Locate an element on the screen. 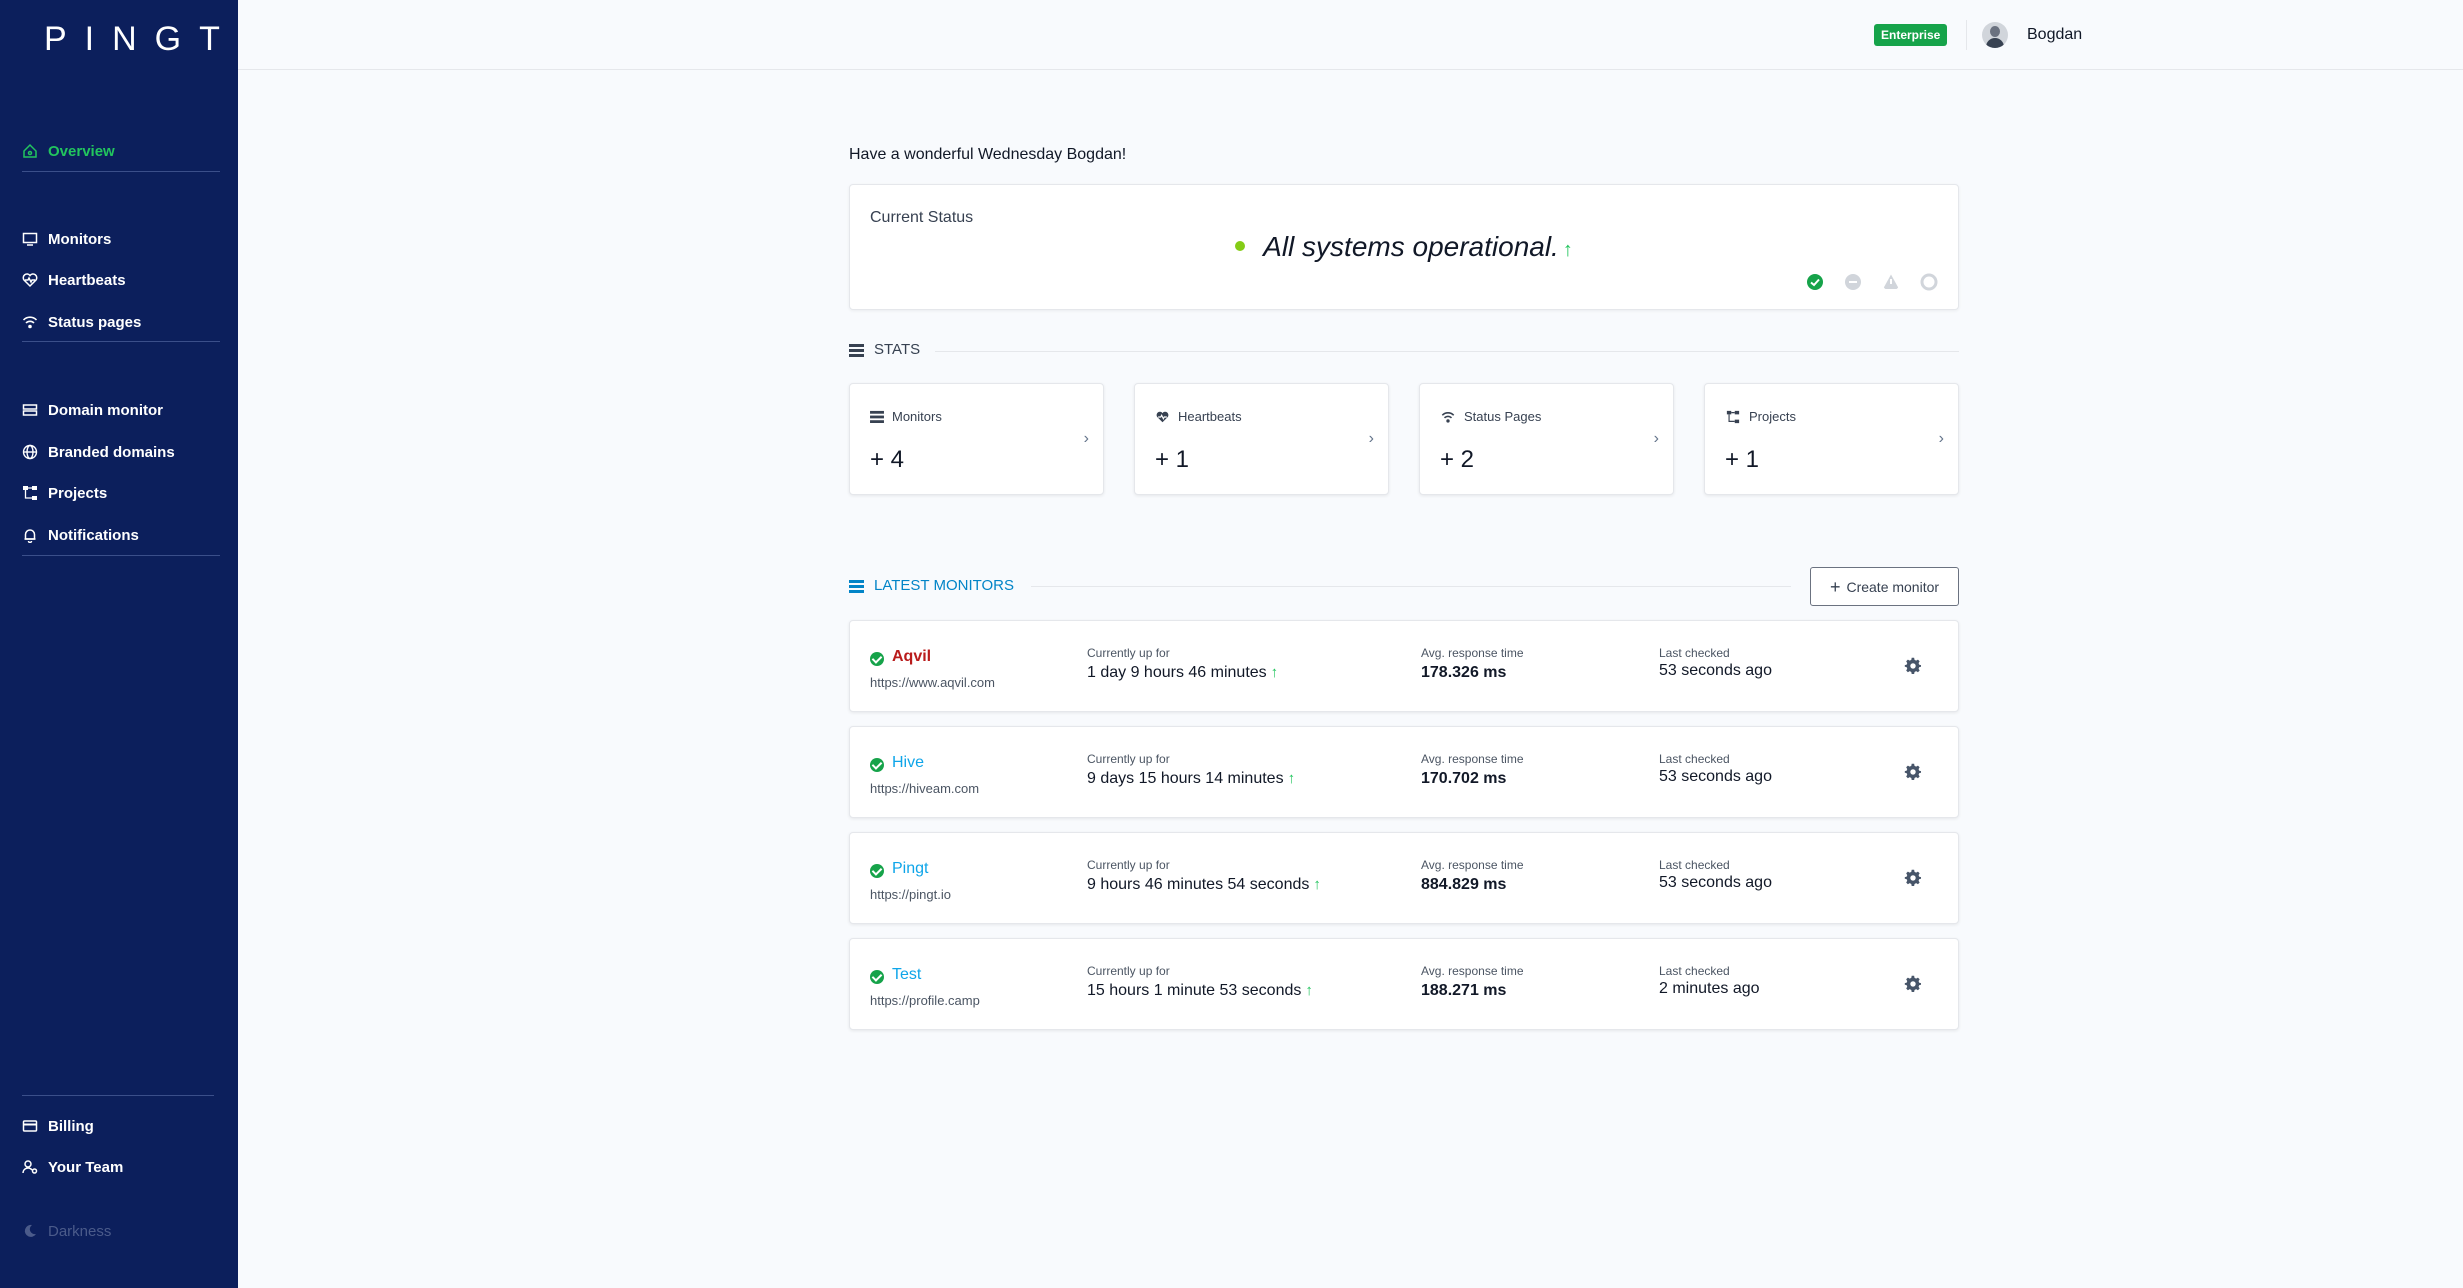 This screenshot has width=2463, height=1288. sidebar-item-branded-domains: Branded domains is located at coordinates (98, 452).